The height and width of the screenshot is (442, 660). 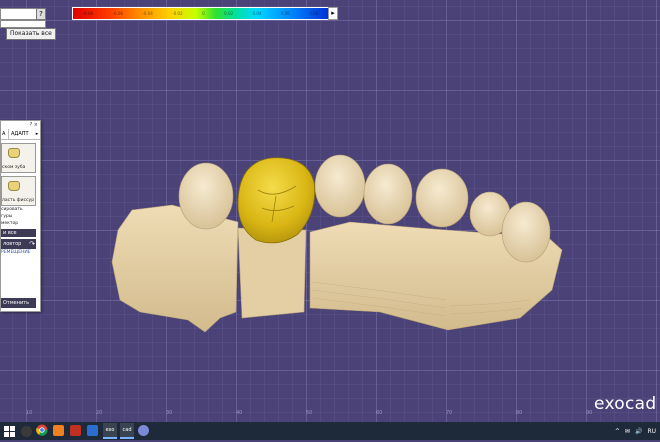 I want to click on tray-volume-icon: 🔊, so click(x=638, y=431).